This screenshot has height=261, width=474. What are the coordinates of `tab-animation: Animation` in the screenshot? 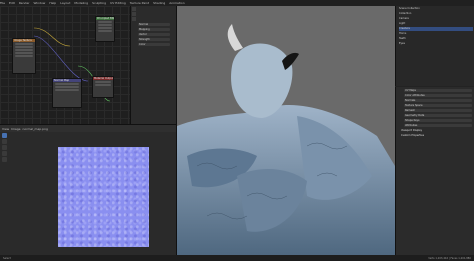 It's located at (176, 3).